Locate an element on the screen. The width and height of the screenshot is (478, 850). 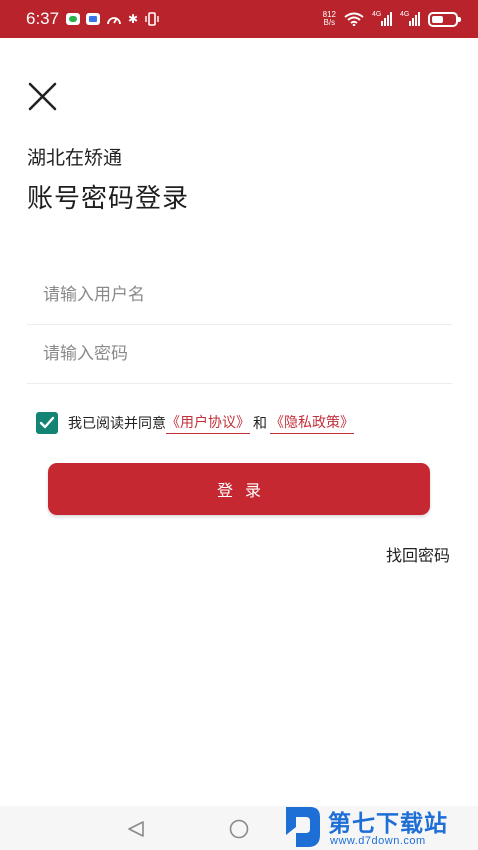
signal-icon-1: 4G is located at coordinates (382, 18).